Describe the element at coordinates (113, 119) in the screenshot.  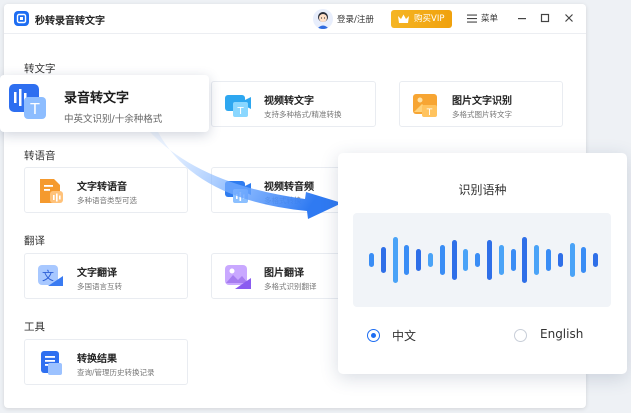
I see `audio-to-text-desc: 中英文识别/十余种格式` at that location.